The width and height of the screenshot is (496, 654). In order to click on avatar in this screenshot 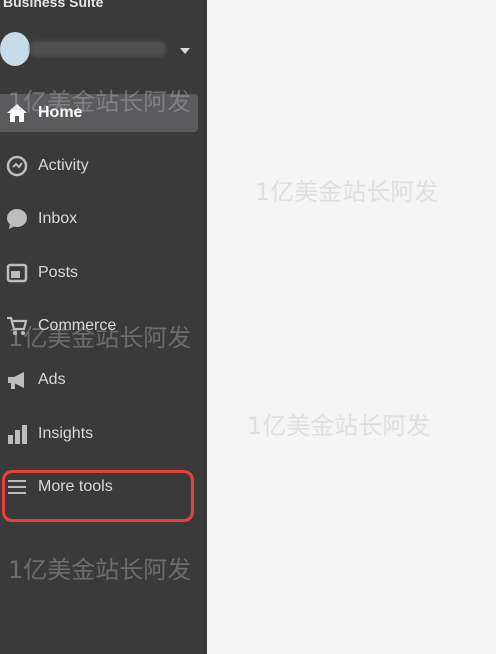, I will do `click(15, 49)`.